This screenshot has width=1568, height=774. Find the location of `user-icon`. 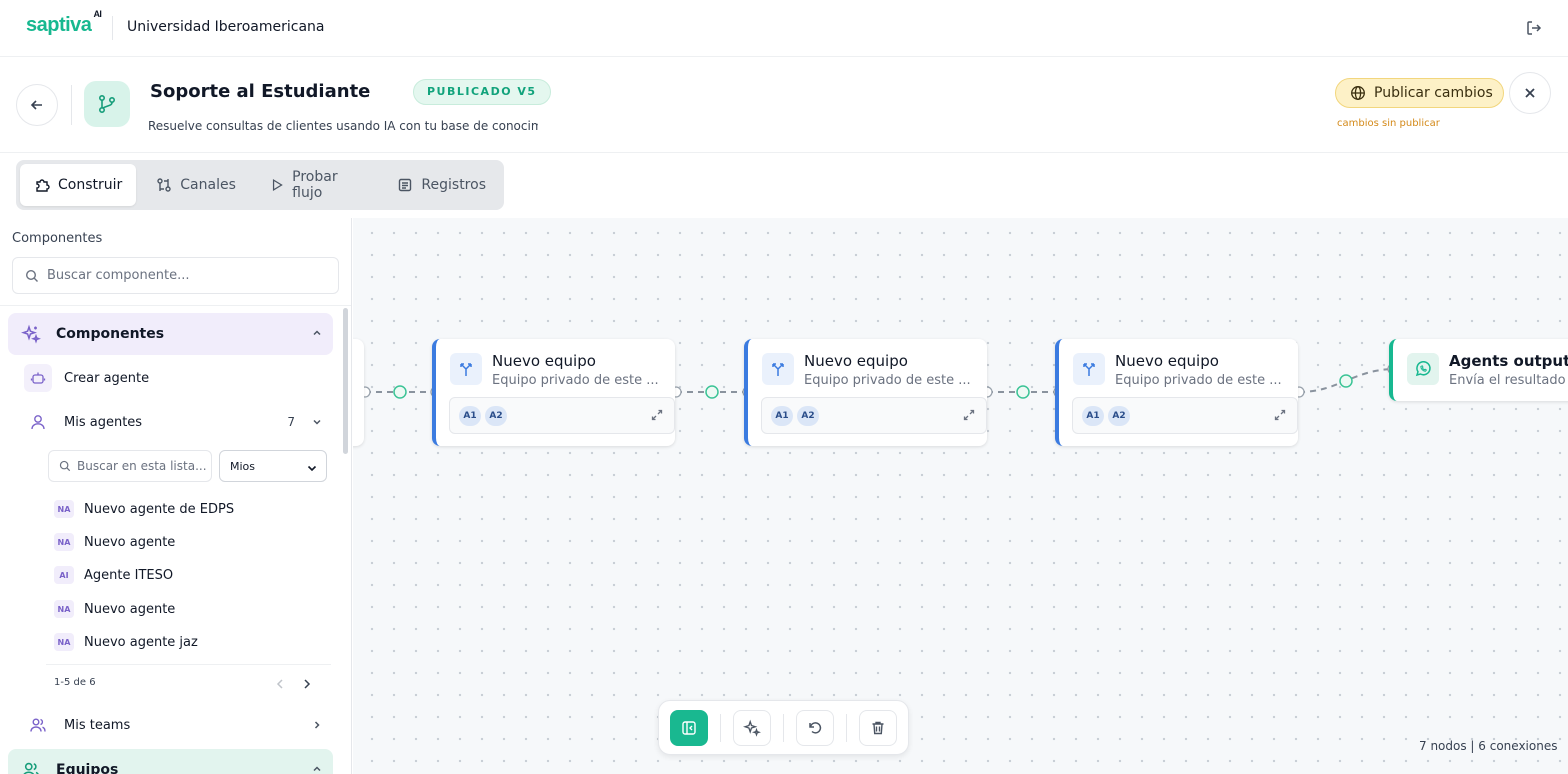

user-icon is located at coordinates (38, 422).